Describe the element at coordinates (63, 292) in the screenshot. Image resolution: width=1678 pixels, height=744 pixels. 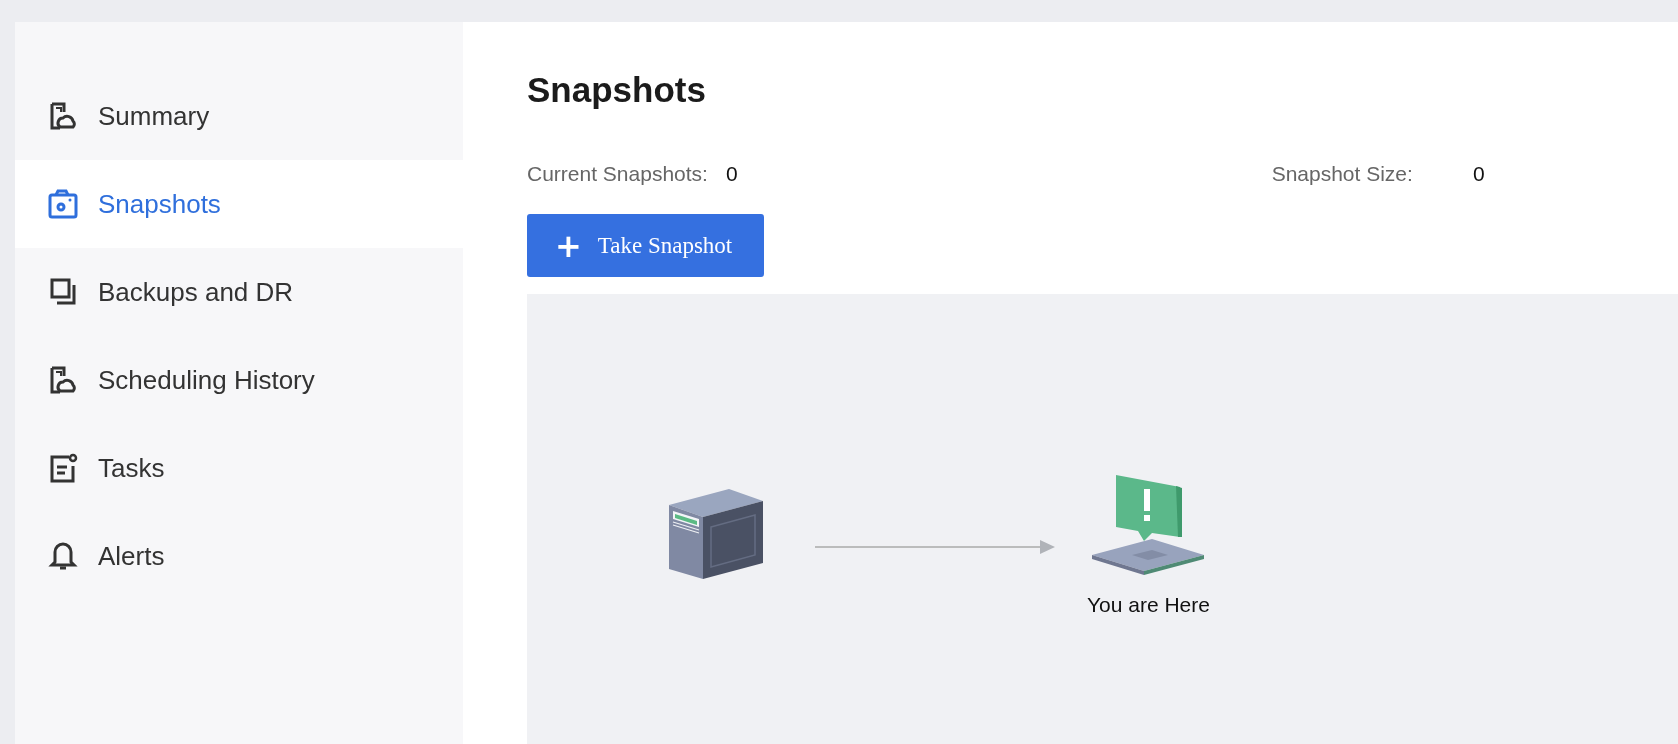
I see `copy-icon` at that location.